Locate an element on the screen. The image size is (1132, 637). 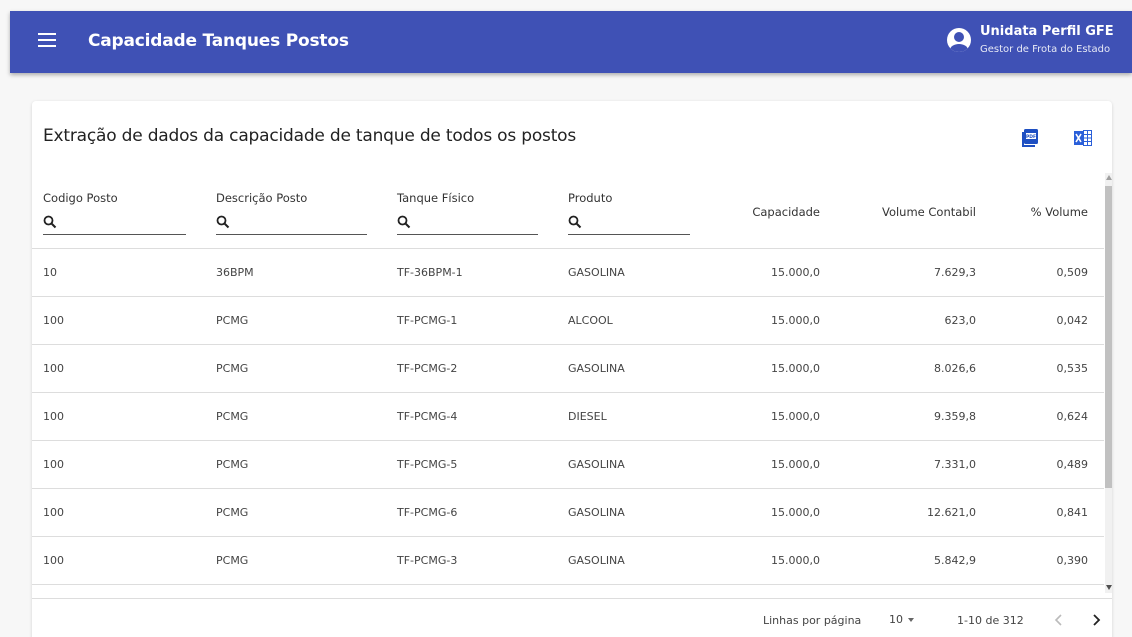
cell-volume-contabil: 7.331,0 is located at coordinates (955, 464).